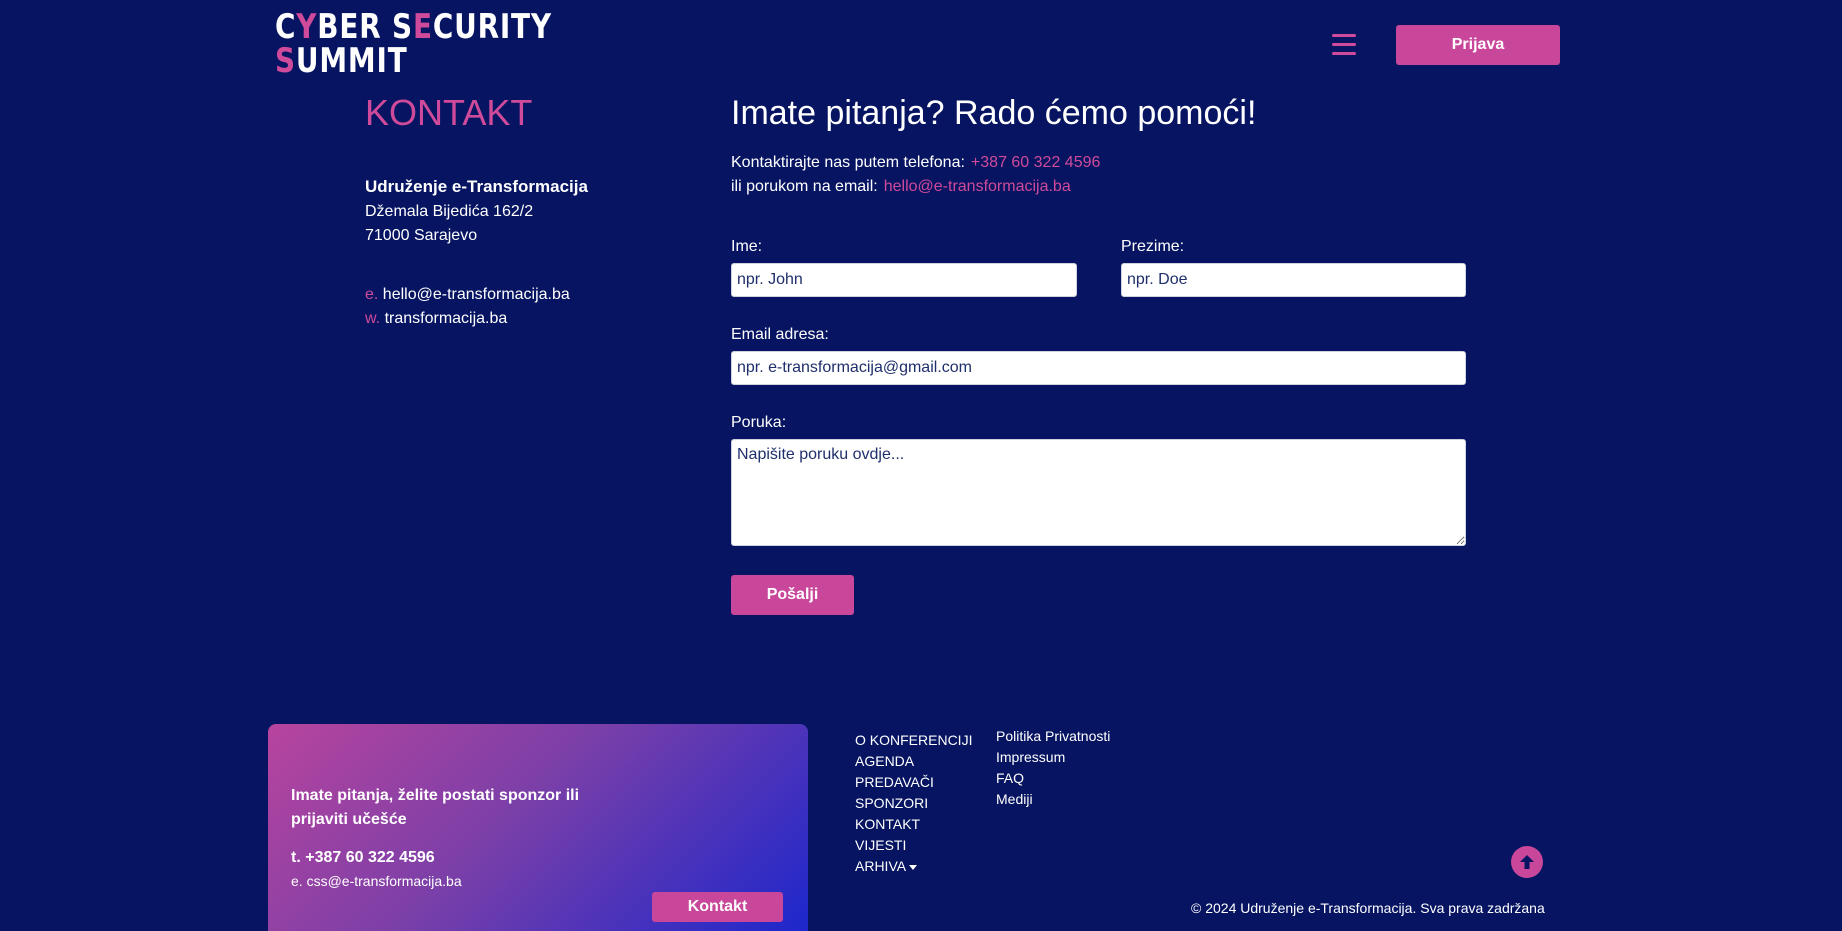 The image size is (1842, 931). I want to click on logo-text: E, so click(422, 27).